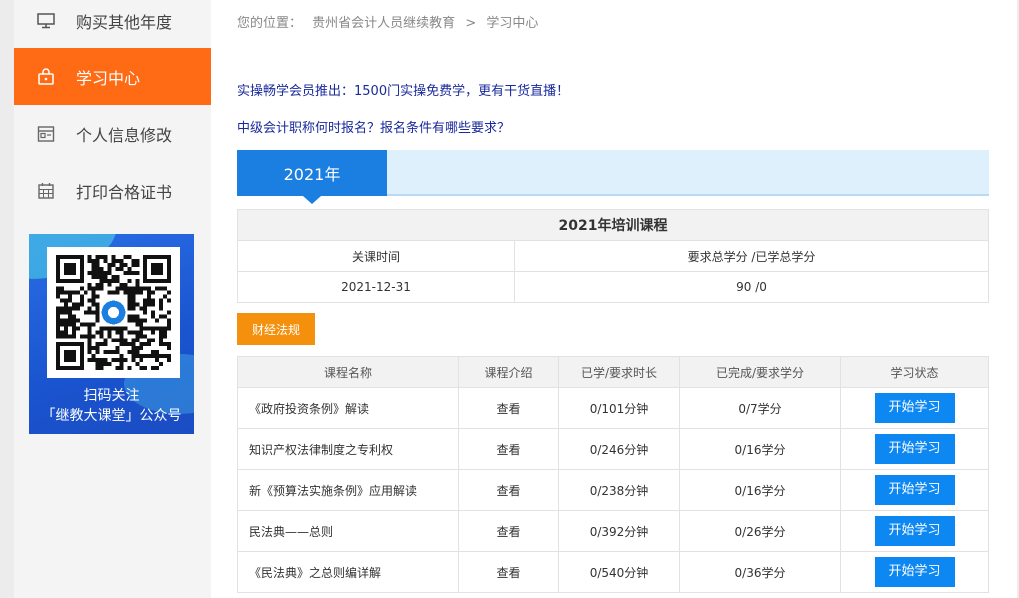  I want to click on course-name: 民法典——总则, so click(348, 531).